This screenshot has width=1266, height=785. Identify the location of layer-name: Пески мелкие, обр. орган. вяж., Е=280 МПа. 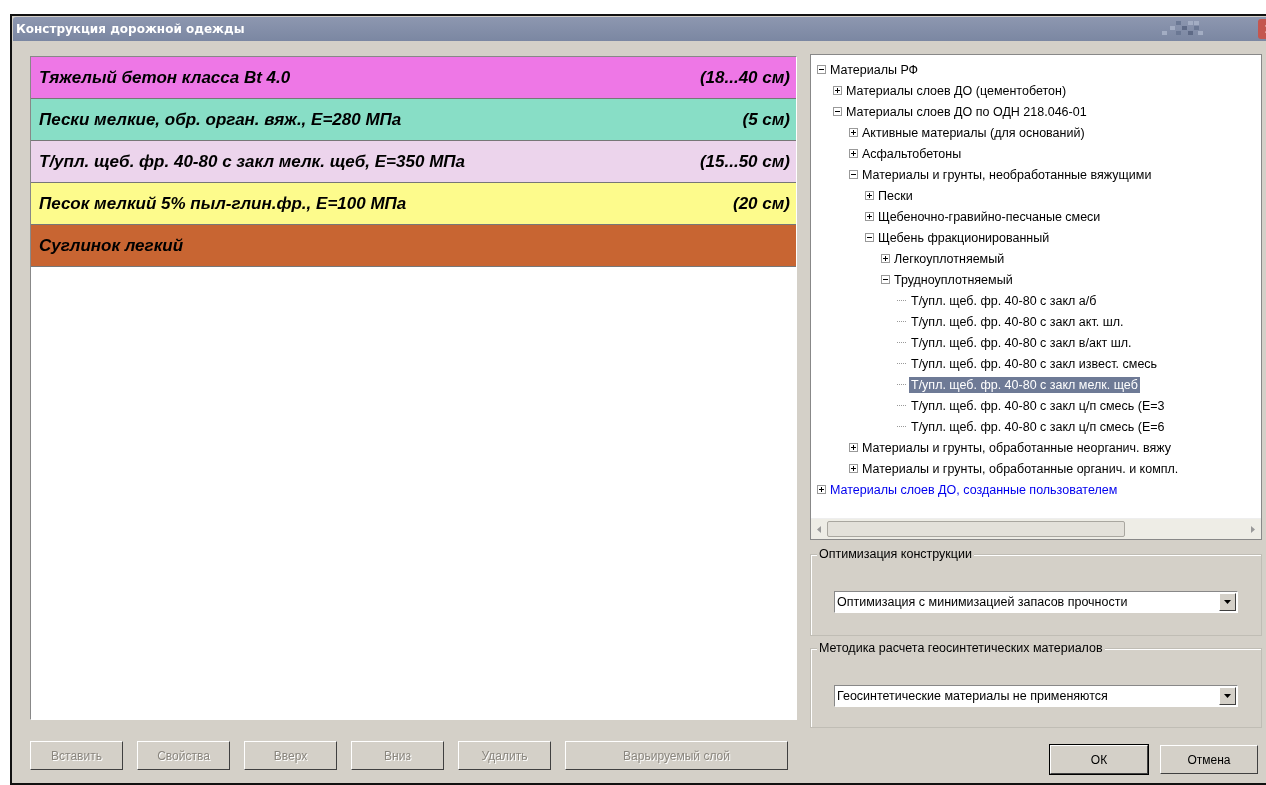
(220, 119).